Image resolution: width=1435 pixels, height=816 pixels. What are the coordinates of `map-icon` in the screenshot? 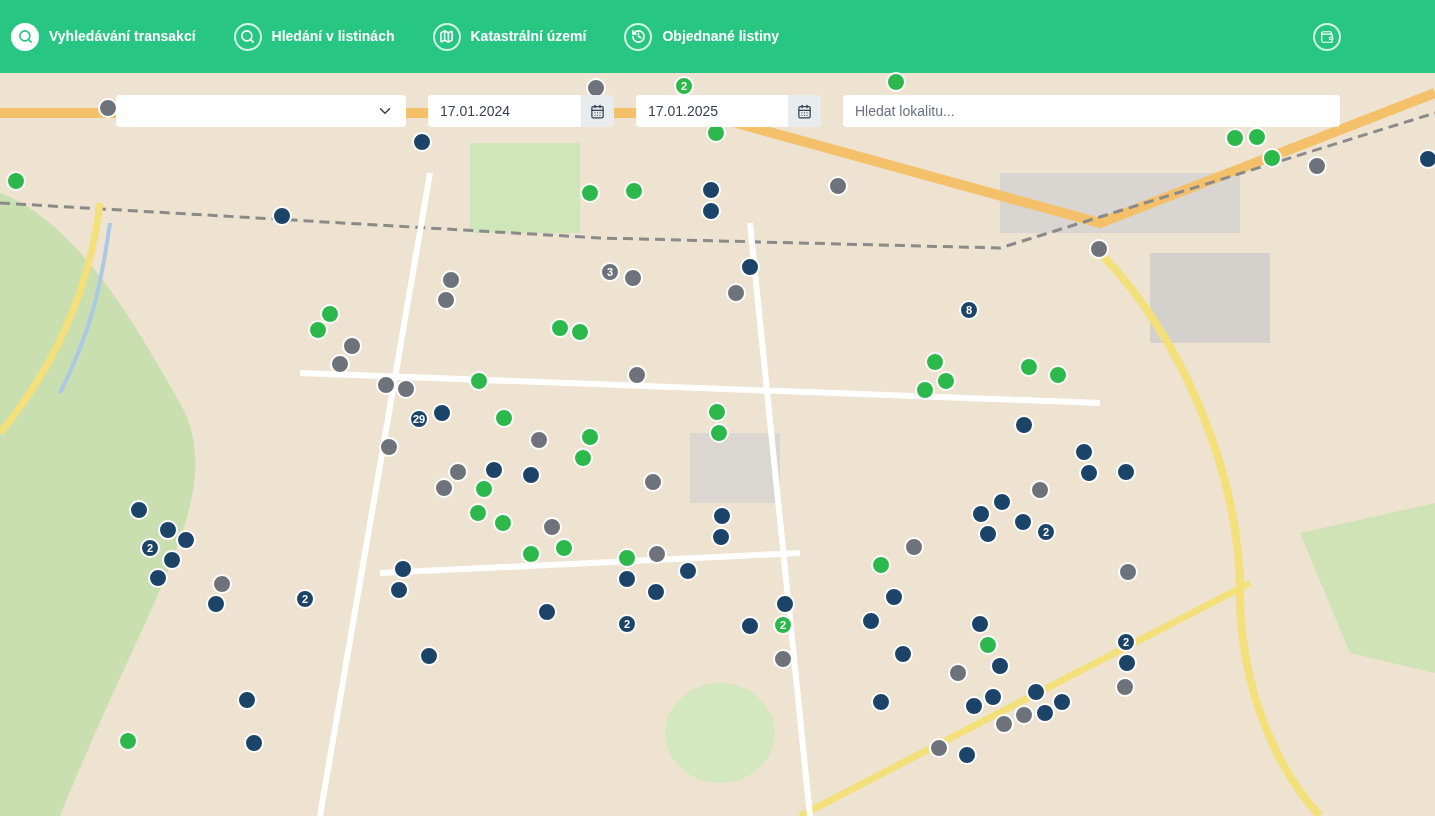 It's located at (446, 36).